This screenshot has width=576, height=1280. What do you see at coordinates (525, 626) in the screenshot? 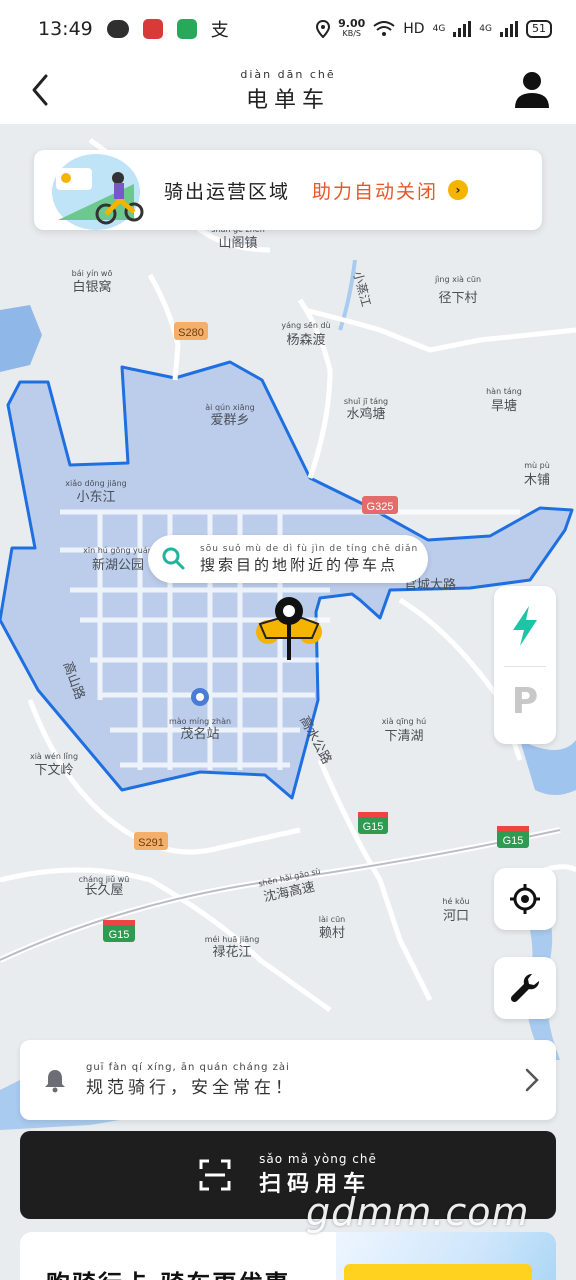
I see `lightning-bolt-icon` at bounding box center [525, 626].